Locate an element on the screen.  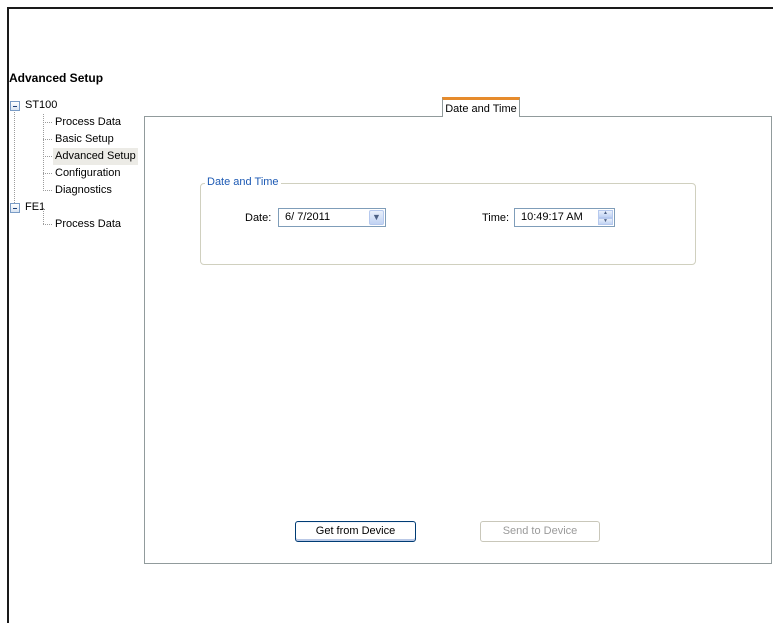
chevron-down-icon: ▼ is located at coordinates (376, 217).